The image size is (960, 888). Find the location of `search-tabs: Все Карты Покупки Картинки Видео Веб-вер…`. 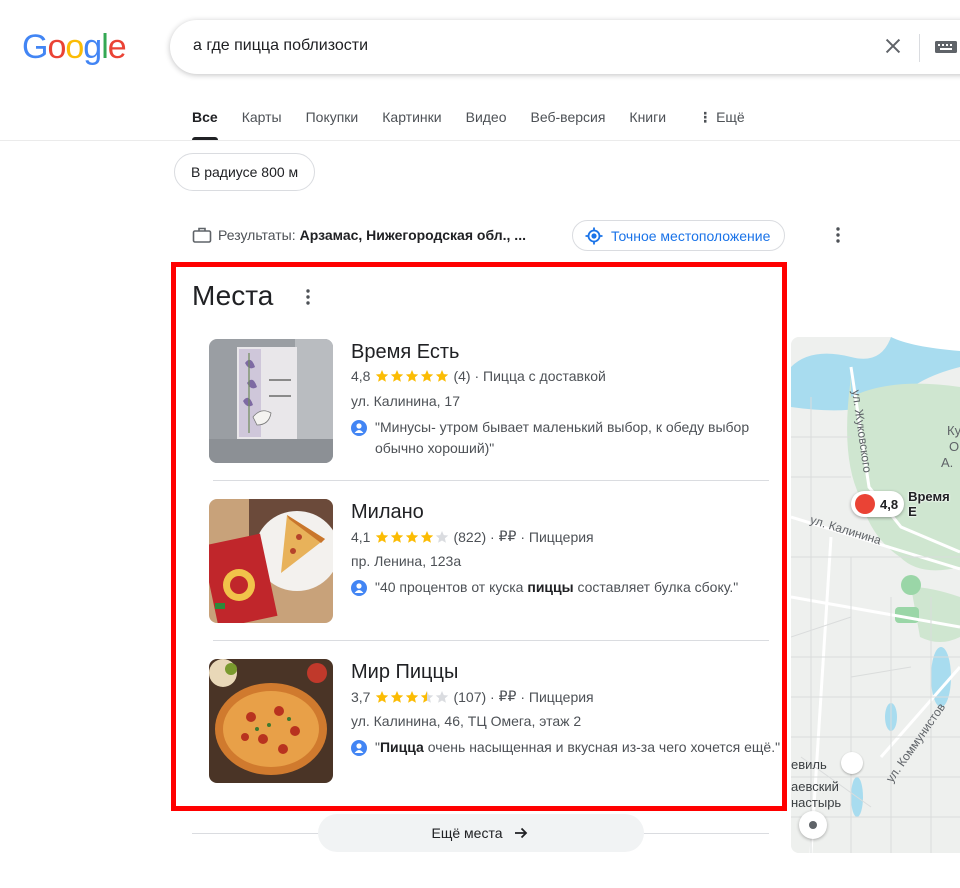

search-tabs: Все Карты Покупки Картинки Видео Веб-вер… is located at coordinates (468, 122).